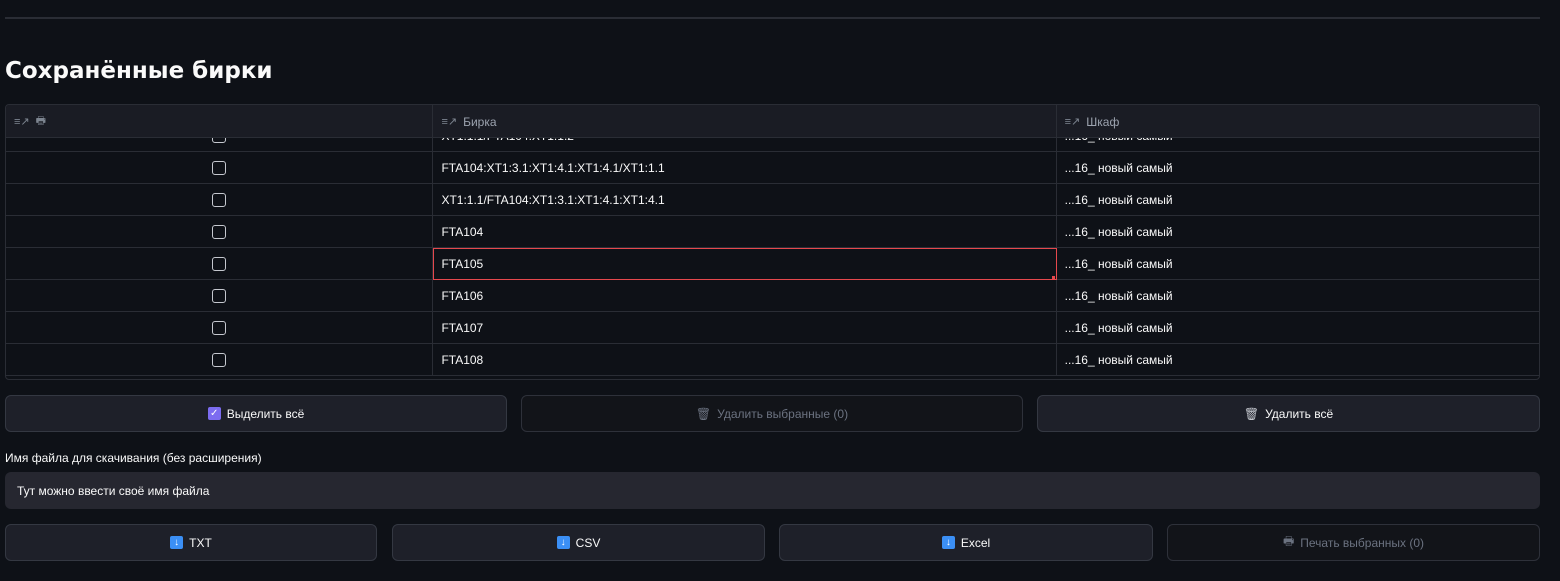 This screenshot has width=1560, height=581. What do you see at coordinates (745, 168) in the screenshot?
I see `tag-cell: FTA104:XT1:3.1:XT1:4.1:XT1:4.1/XT1:1.1` at bounding box center [745, 168].